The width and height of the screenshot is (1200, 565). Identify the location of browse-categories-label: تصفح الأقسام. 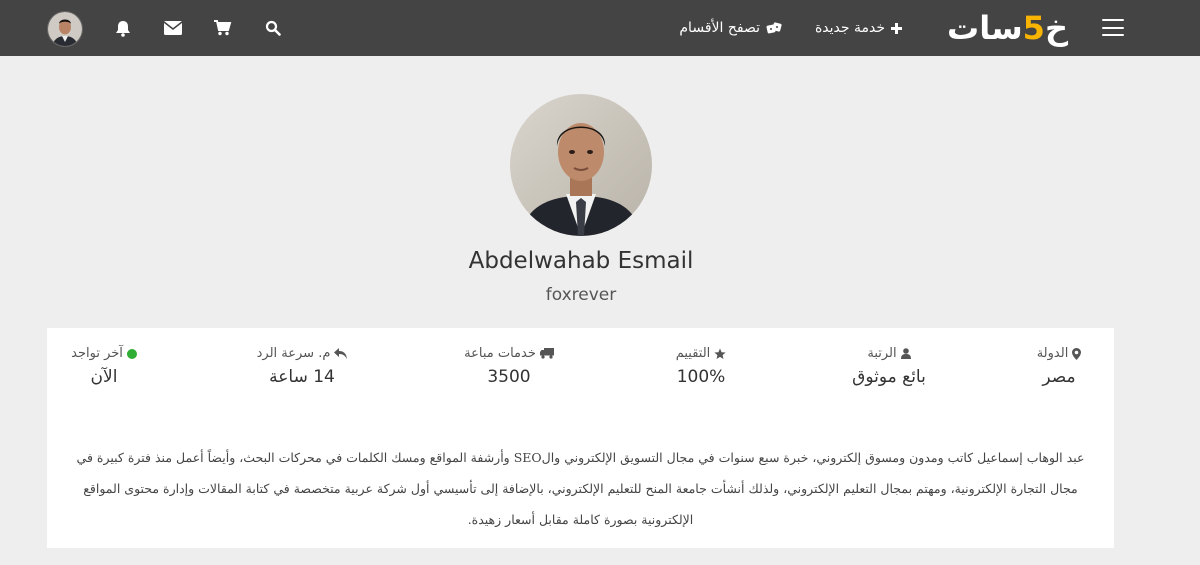
(719, 28).